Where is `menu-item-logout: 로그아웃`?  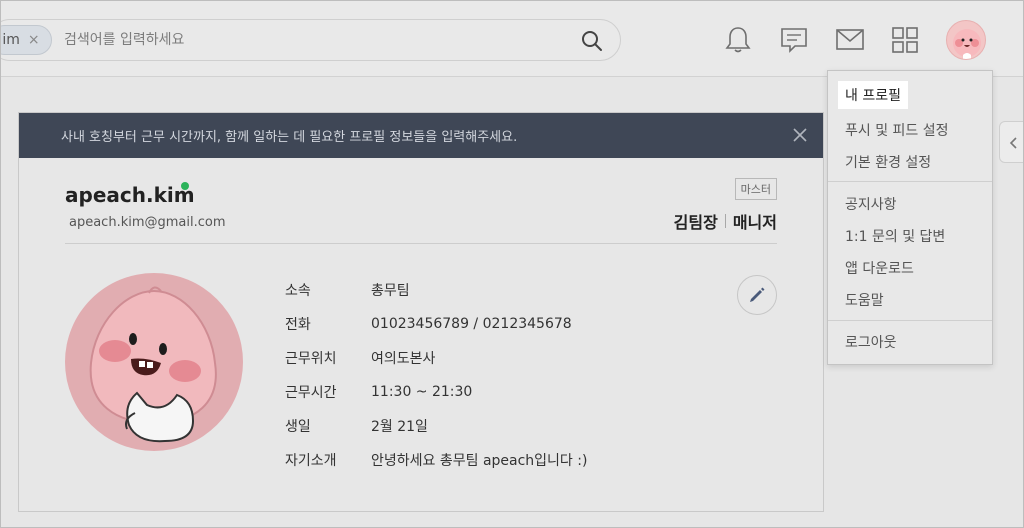
menu-item-logout: 로그아웃 is located at coordinates (871, 342).